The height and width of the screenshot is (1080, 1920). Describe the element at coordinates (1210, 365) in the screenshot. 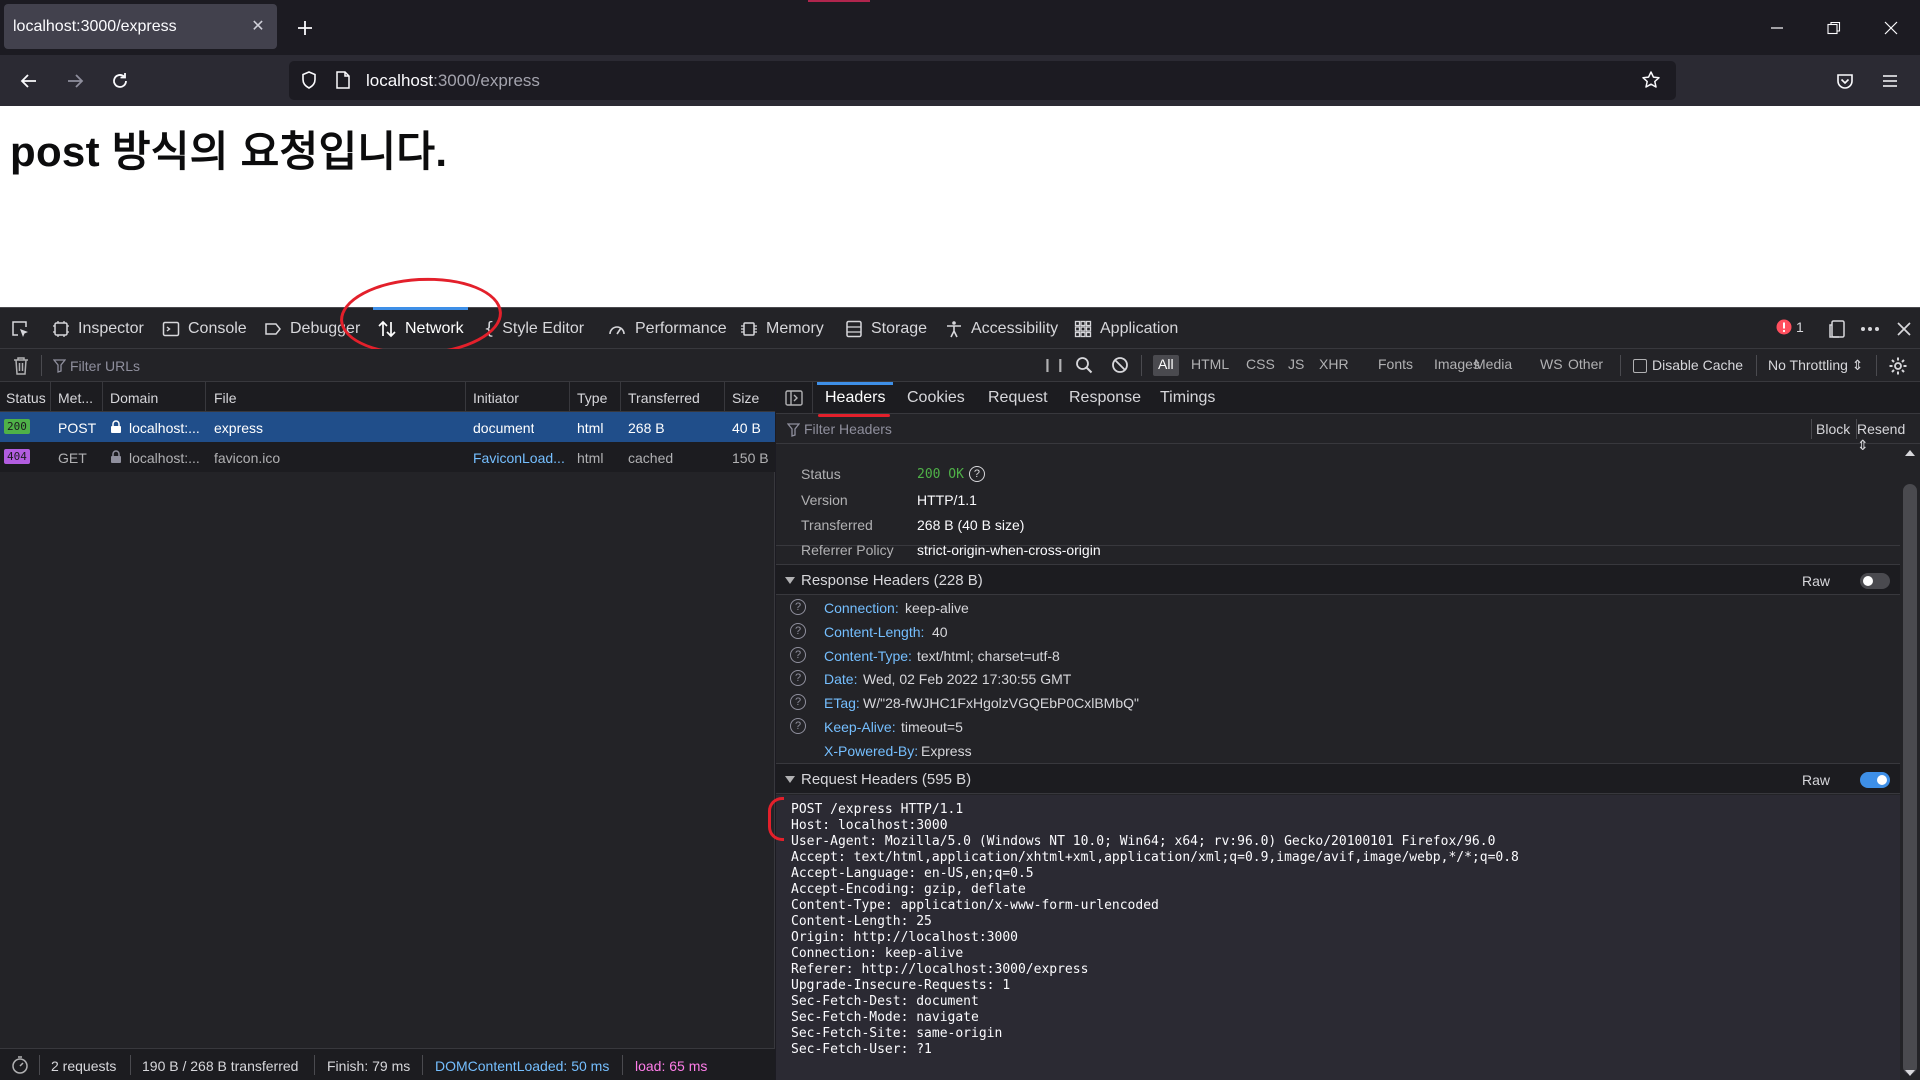

I see `filter-html: HTML` at that location.